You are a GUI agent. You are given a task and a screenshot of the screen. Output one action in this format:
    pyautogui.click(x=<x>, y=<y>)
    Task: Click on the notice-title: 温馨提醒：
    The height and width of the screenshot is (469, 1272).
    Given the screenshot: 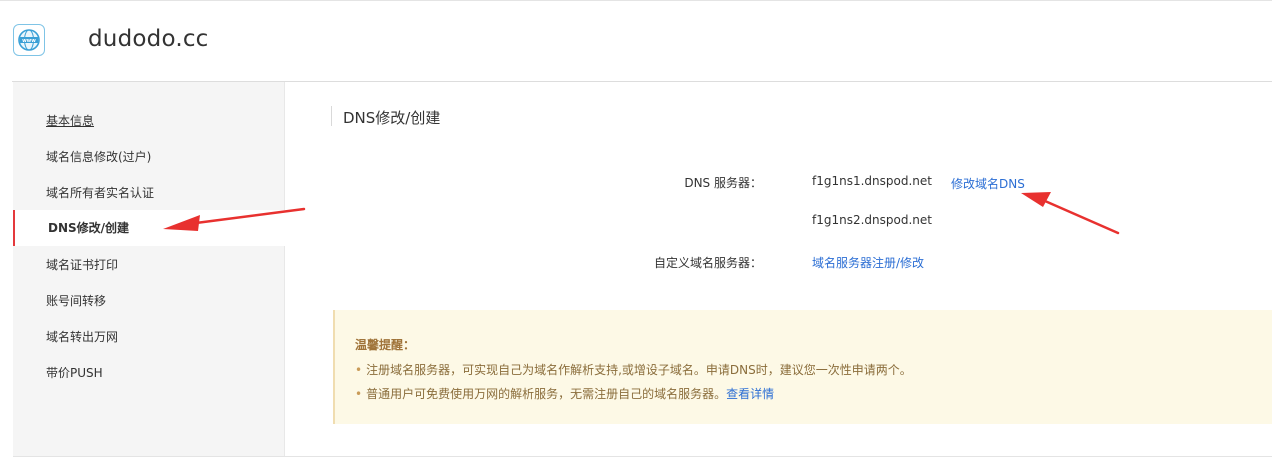 What is the action you would take?
    pyautogui.click(x=385, y=345)
    